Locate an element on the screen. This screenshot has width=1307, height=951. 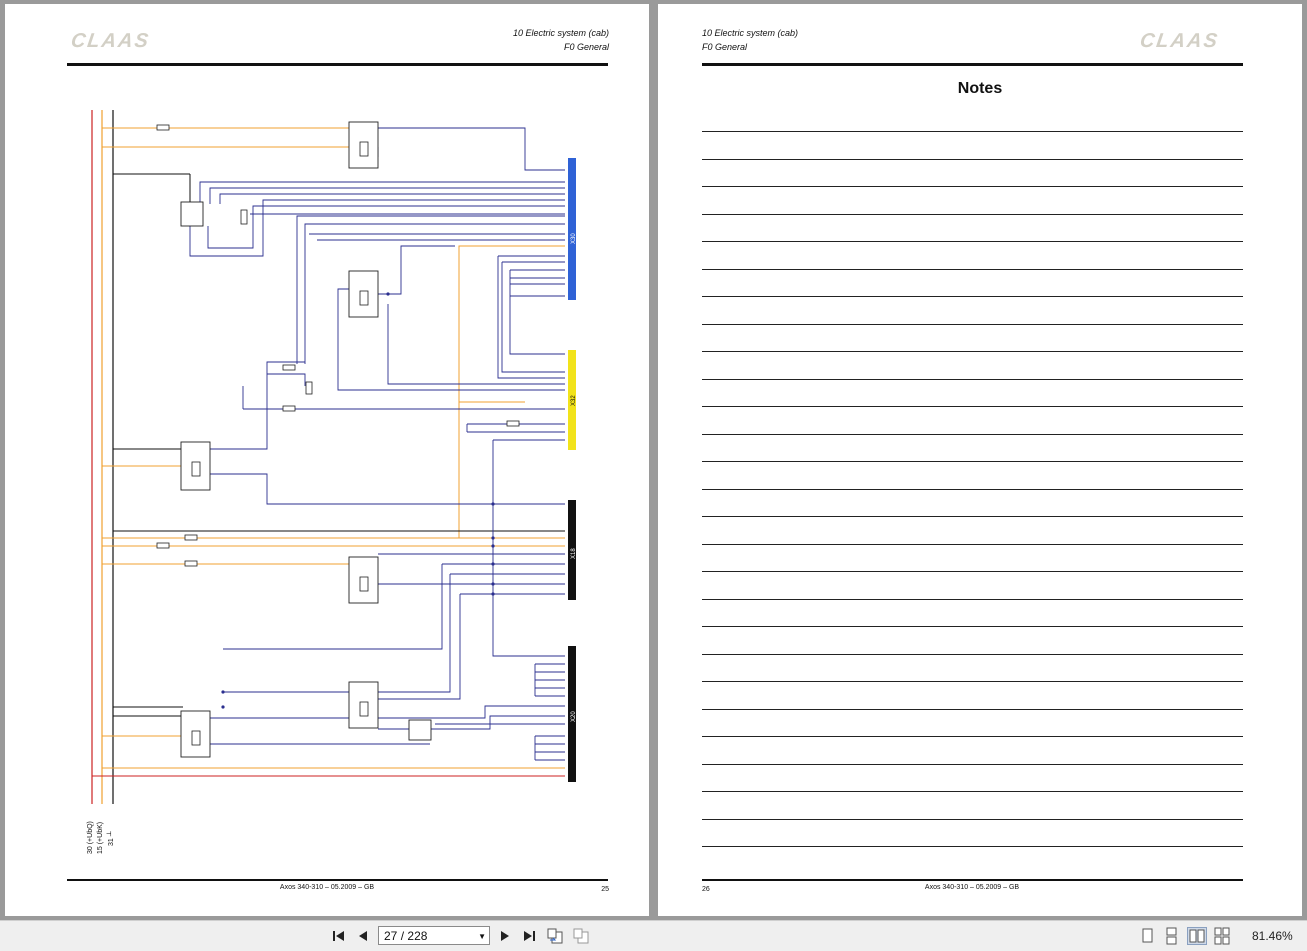
facing-pages-icon is located at coordinates (1197, 936).